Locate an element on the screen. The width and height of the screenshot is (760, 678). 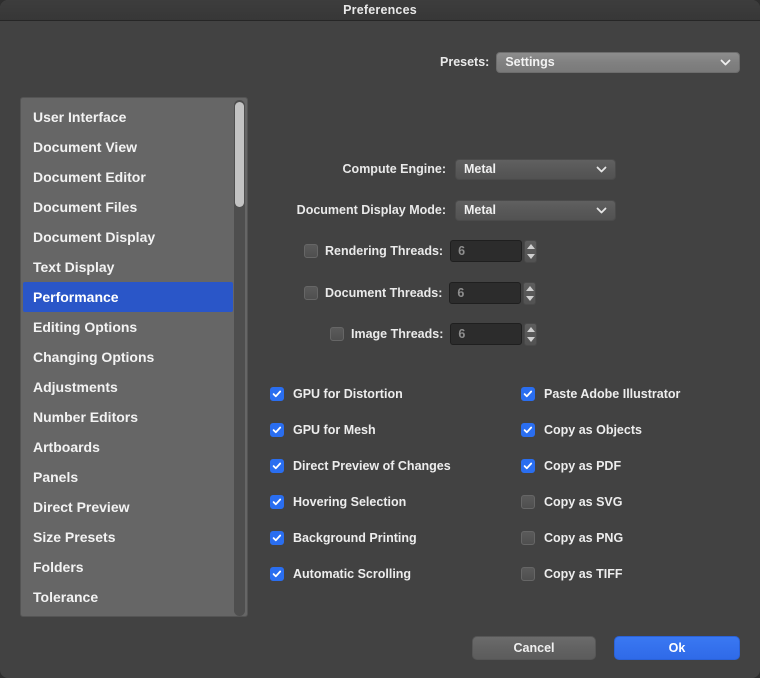
option-label: Copy as PDF is located at coordinates (583, 466).